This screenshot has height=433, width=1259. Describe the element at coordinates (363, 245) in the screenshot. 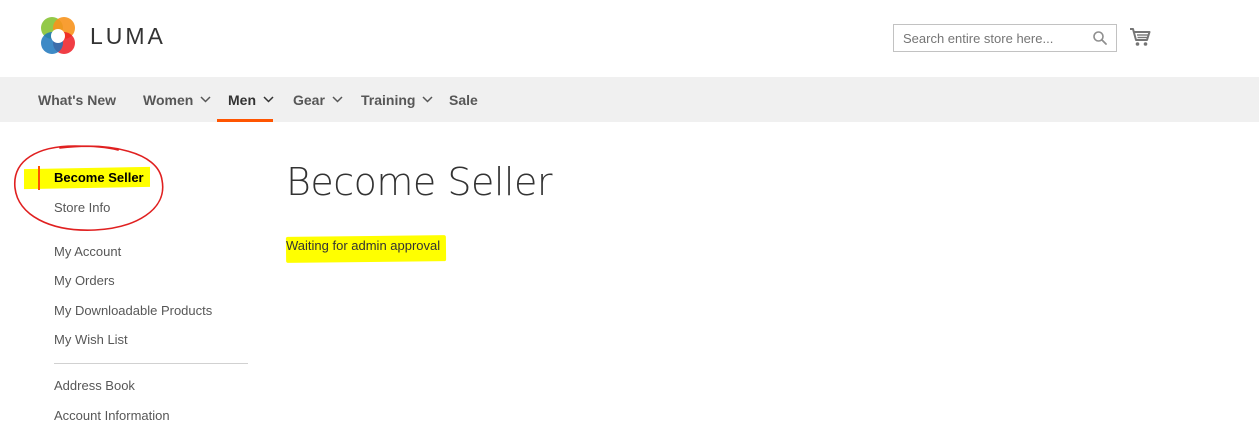

I see `approval-status-message: Waiting for admin approval` at that location.